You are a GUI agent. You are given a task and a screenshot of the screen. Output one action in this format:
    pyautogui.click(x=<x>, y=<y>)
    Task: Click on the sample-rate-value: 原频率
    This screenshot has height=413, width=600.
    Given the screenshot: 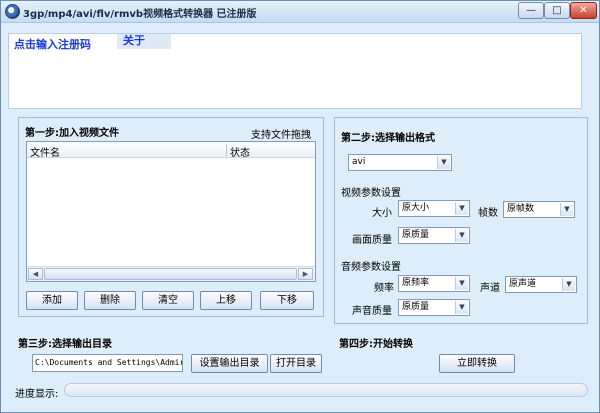 What is the action you would take?
    pyautogui.click(x=416, y=283)
    